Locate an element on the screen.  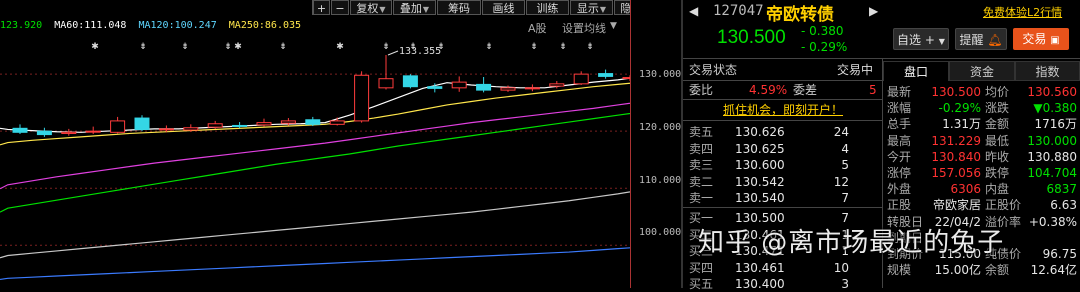
button-label: 筹码 is located at coordinates (459, 8).